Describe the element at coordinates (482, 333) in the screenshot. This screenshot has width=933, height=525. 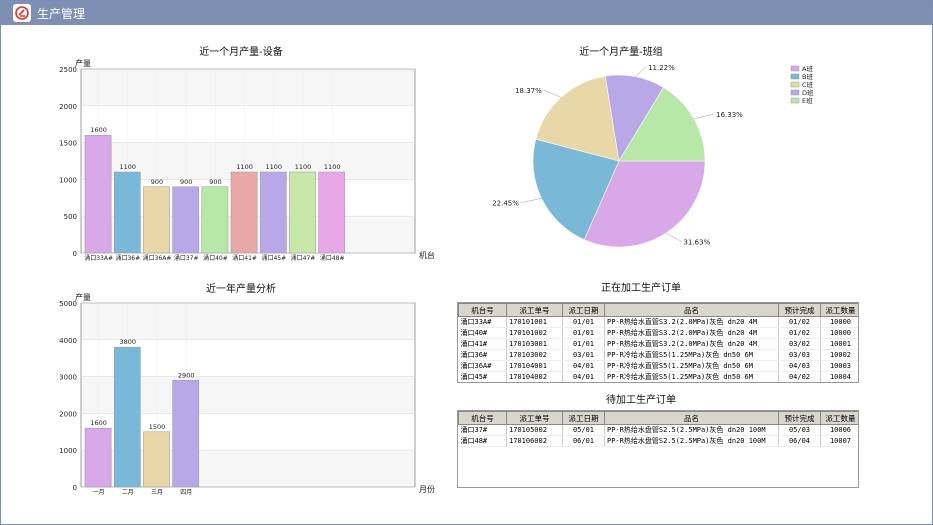
I see `current-orders-cell: 涌口40#` at that location.